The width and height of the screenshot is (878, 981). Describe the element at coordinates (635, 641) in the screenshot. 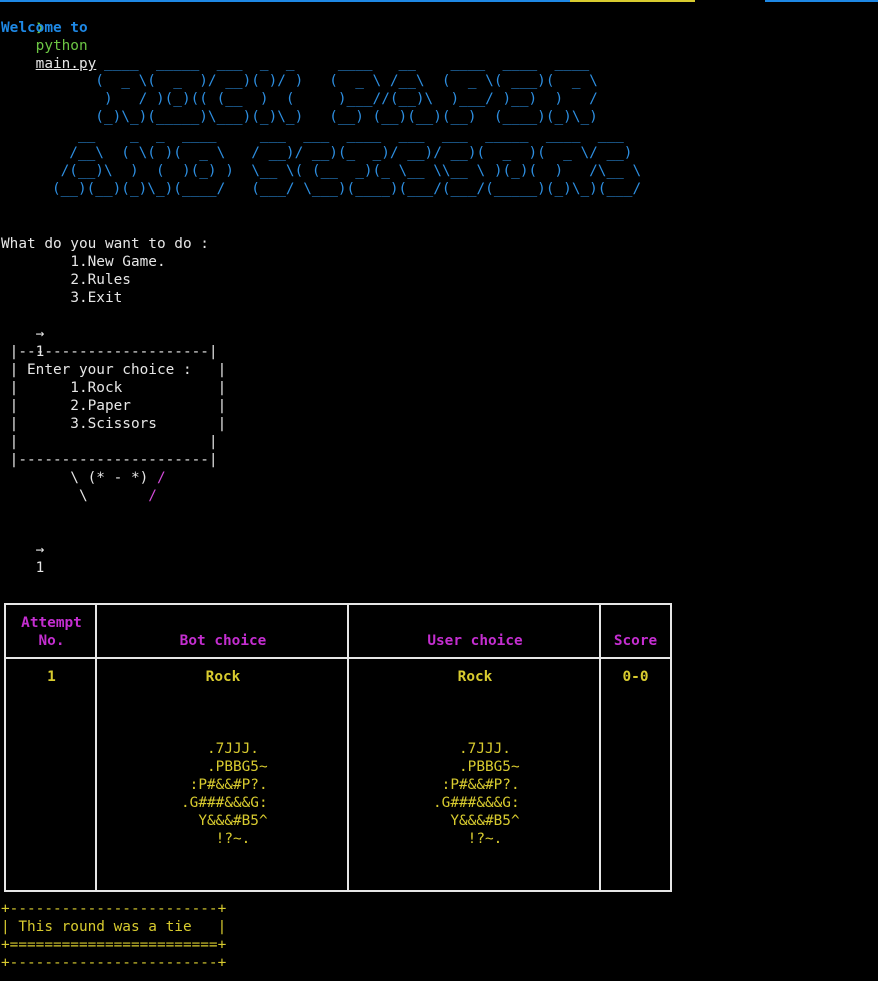

I see `header-score: Score` at that location.